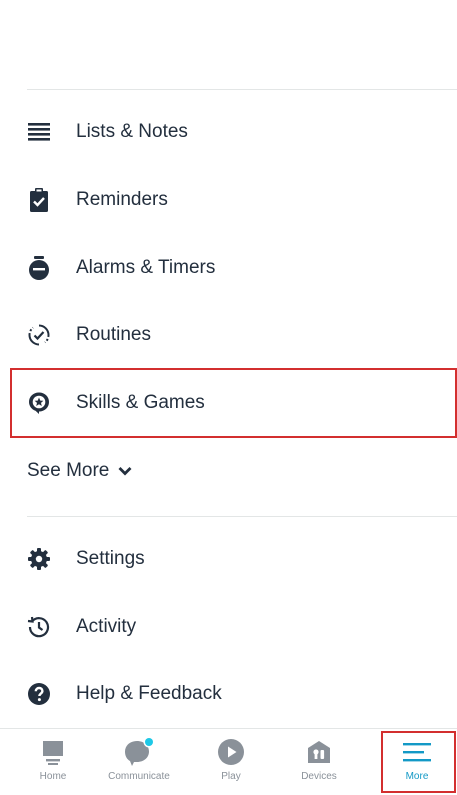 This screenshot has height=795, width=457. What do you see at coordinates (231, 752) in the screenshot?
I see `play-icon` at bounding box center [231, 752].